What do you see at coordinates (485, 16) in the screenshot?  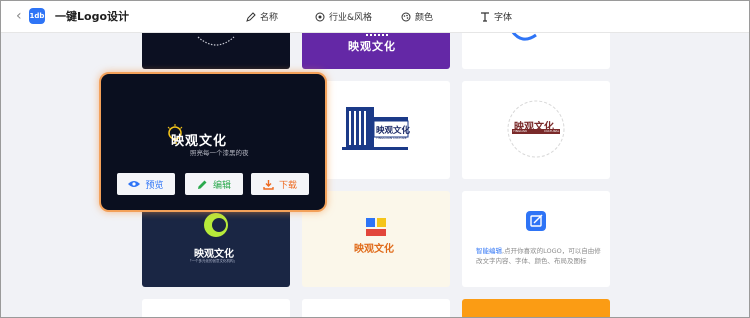 I see `font-icon` at bounding box center [485, 16].